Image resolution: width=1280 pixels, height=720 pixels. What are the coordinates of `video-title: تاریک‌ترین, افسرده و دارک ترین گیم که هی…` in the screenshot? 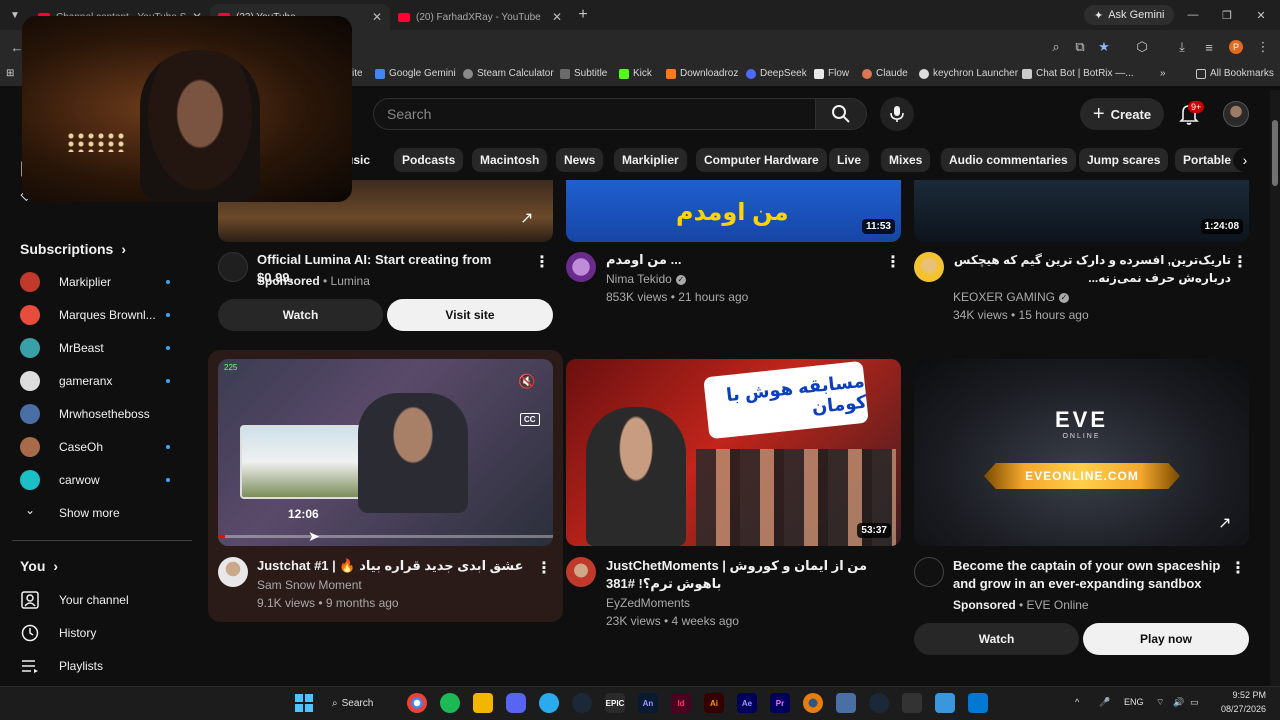 It's located at (1092, 269).